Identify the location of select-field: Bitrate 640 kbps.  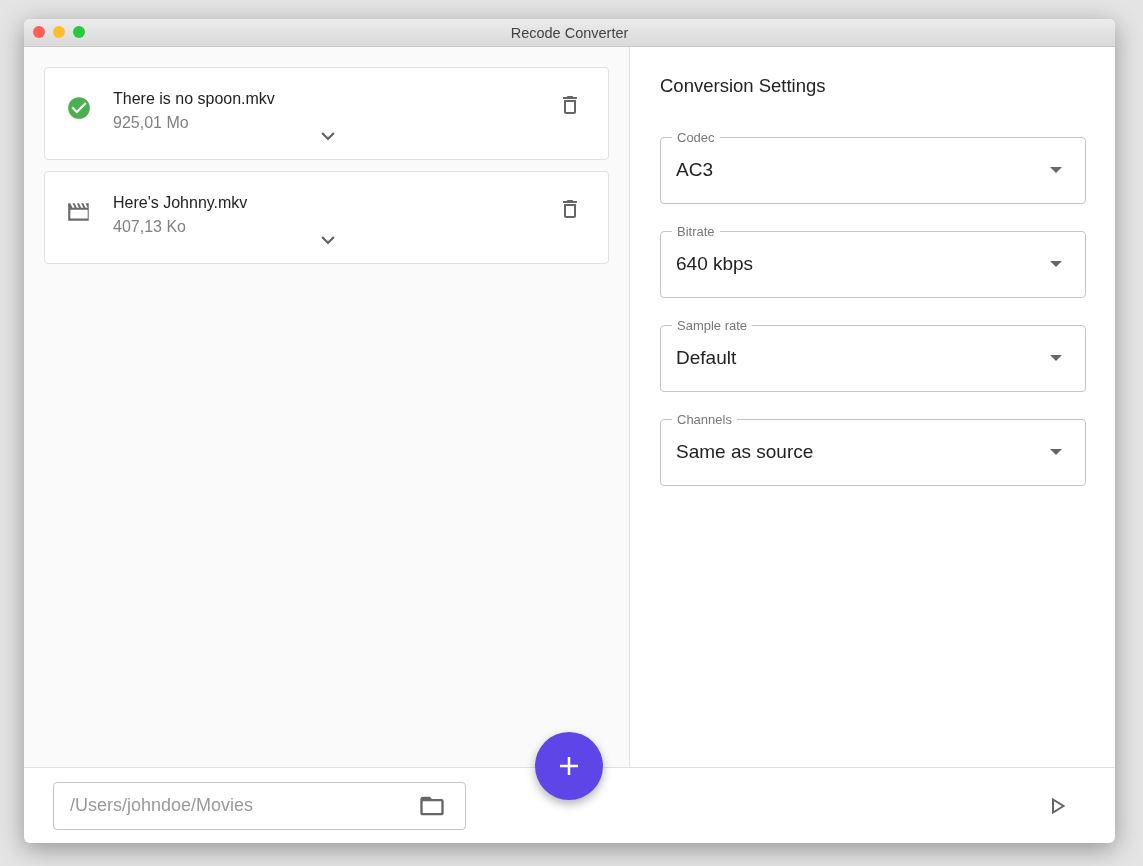
(873, 261).